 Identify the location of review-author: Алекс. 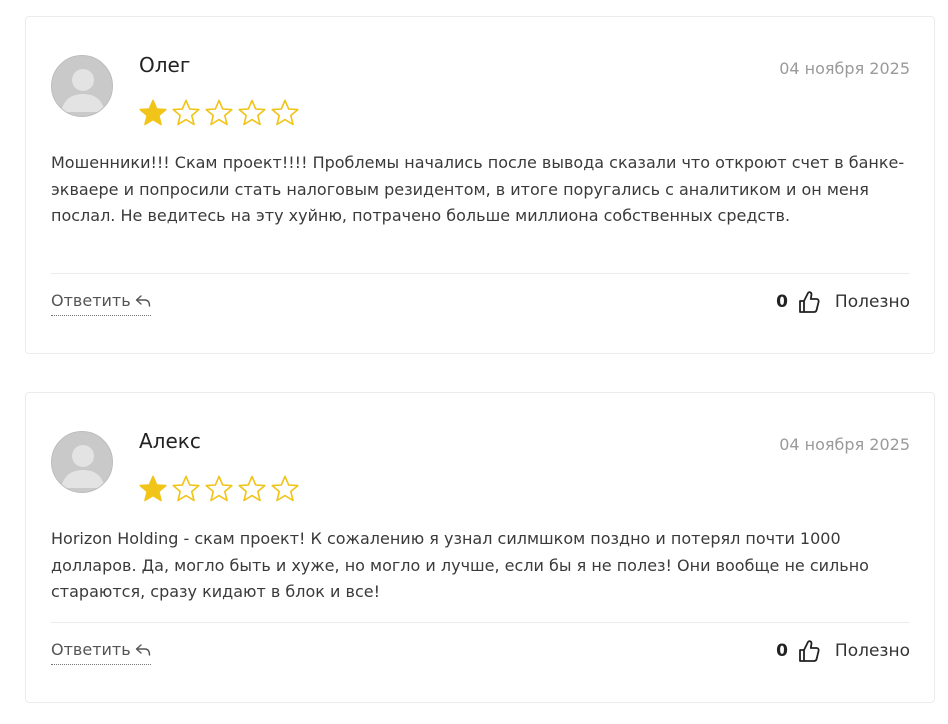
(170, 441).